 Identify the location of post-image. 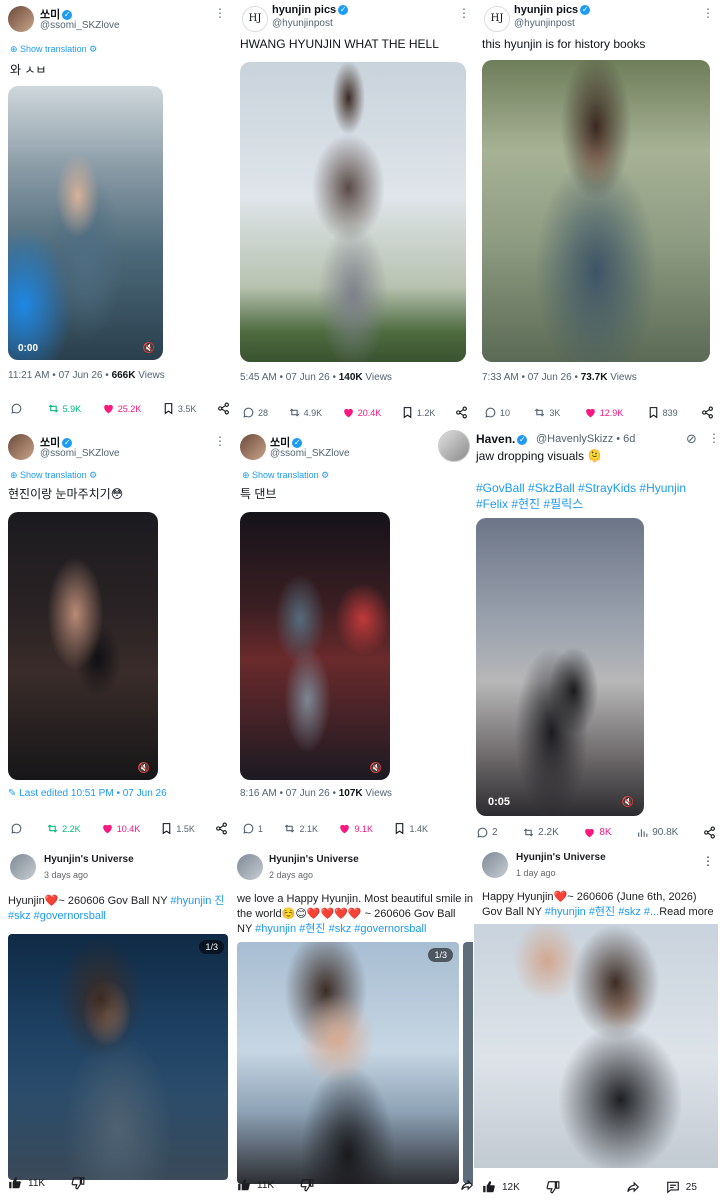
(596, 1046).